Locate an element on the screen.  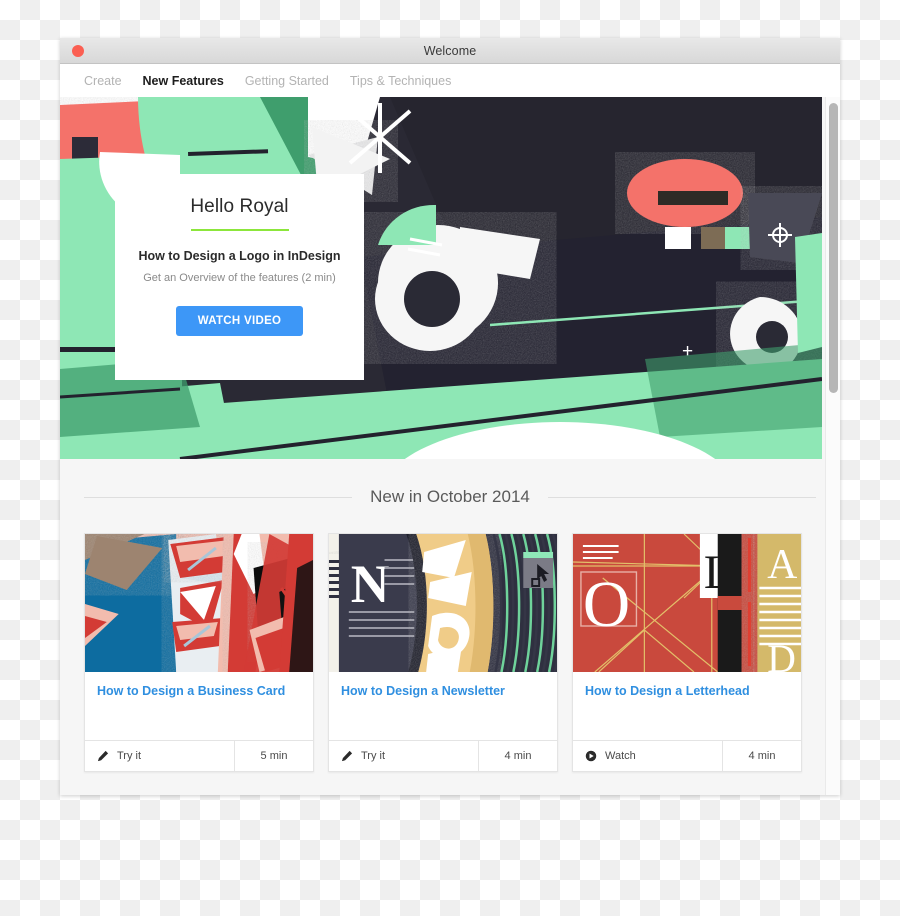
hero-divider is located at coordinates (239, 230).